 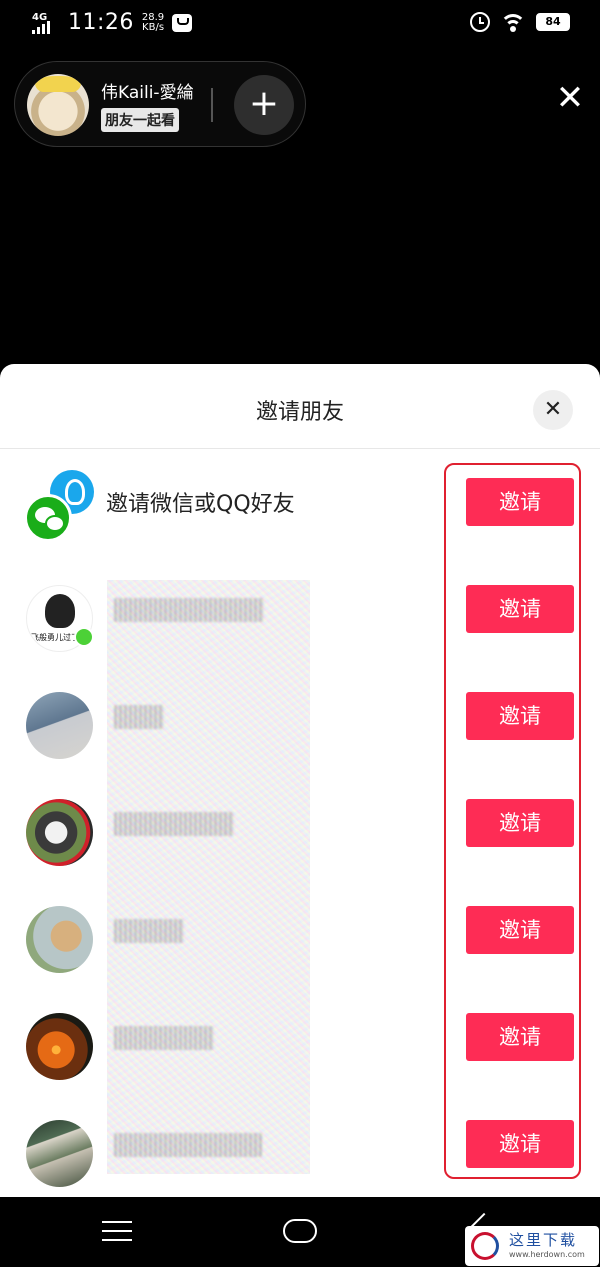 I want to click on network-speed: 28.9 KB/s, so click(x=153, y=22).